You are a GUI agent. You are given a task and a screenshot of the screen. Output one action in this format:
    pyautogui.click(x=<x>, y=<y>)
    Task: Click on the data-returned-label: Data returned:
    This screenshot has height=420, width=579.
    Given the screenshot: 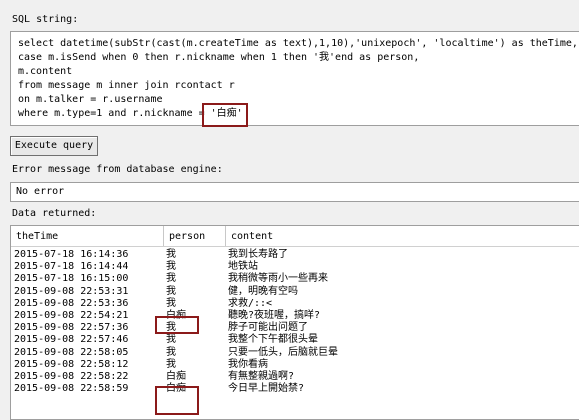 What is the action you would take?
    pyautogui.click(x=54, y=213)
    